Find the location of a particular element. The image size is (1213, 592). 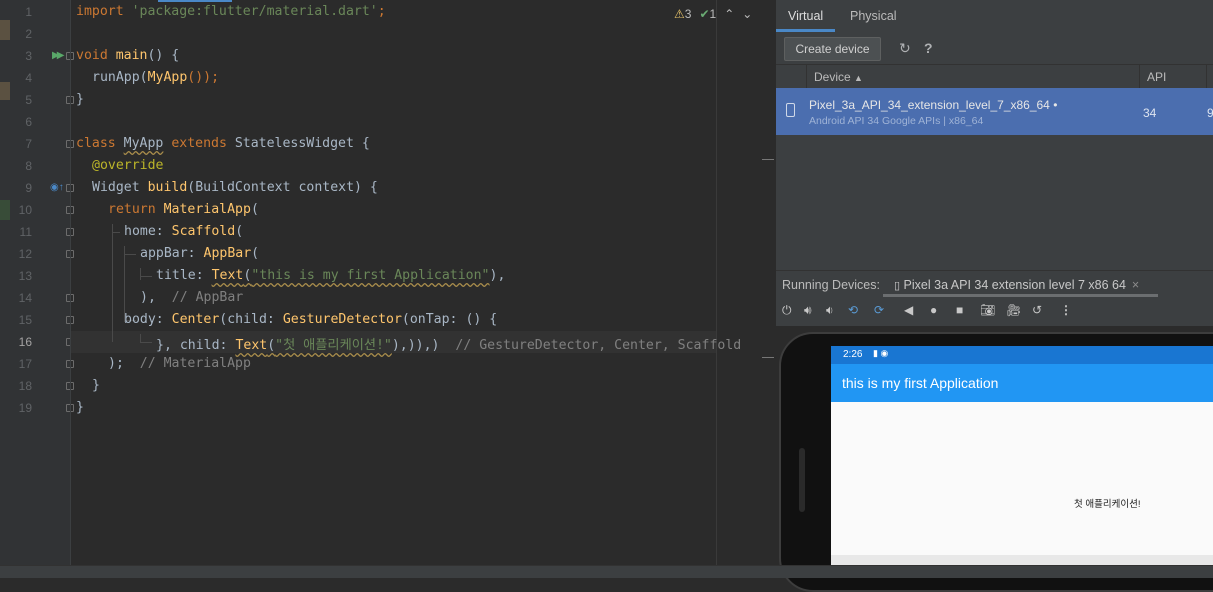

record-icon: 🎥︎ is located at coordinates (1013, 310).